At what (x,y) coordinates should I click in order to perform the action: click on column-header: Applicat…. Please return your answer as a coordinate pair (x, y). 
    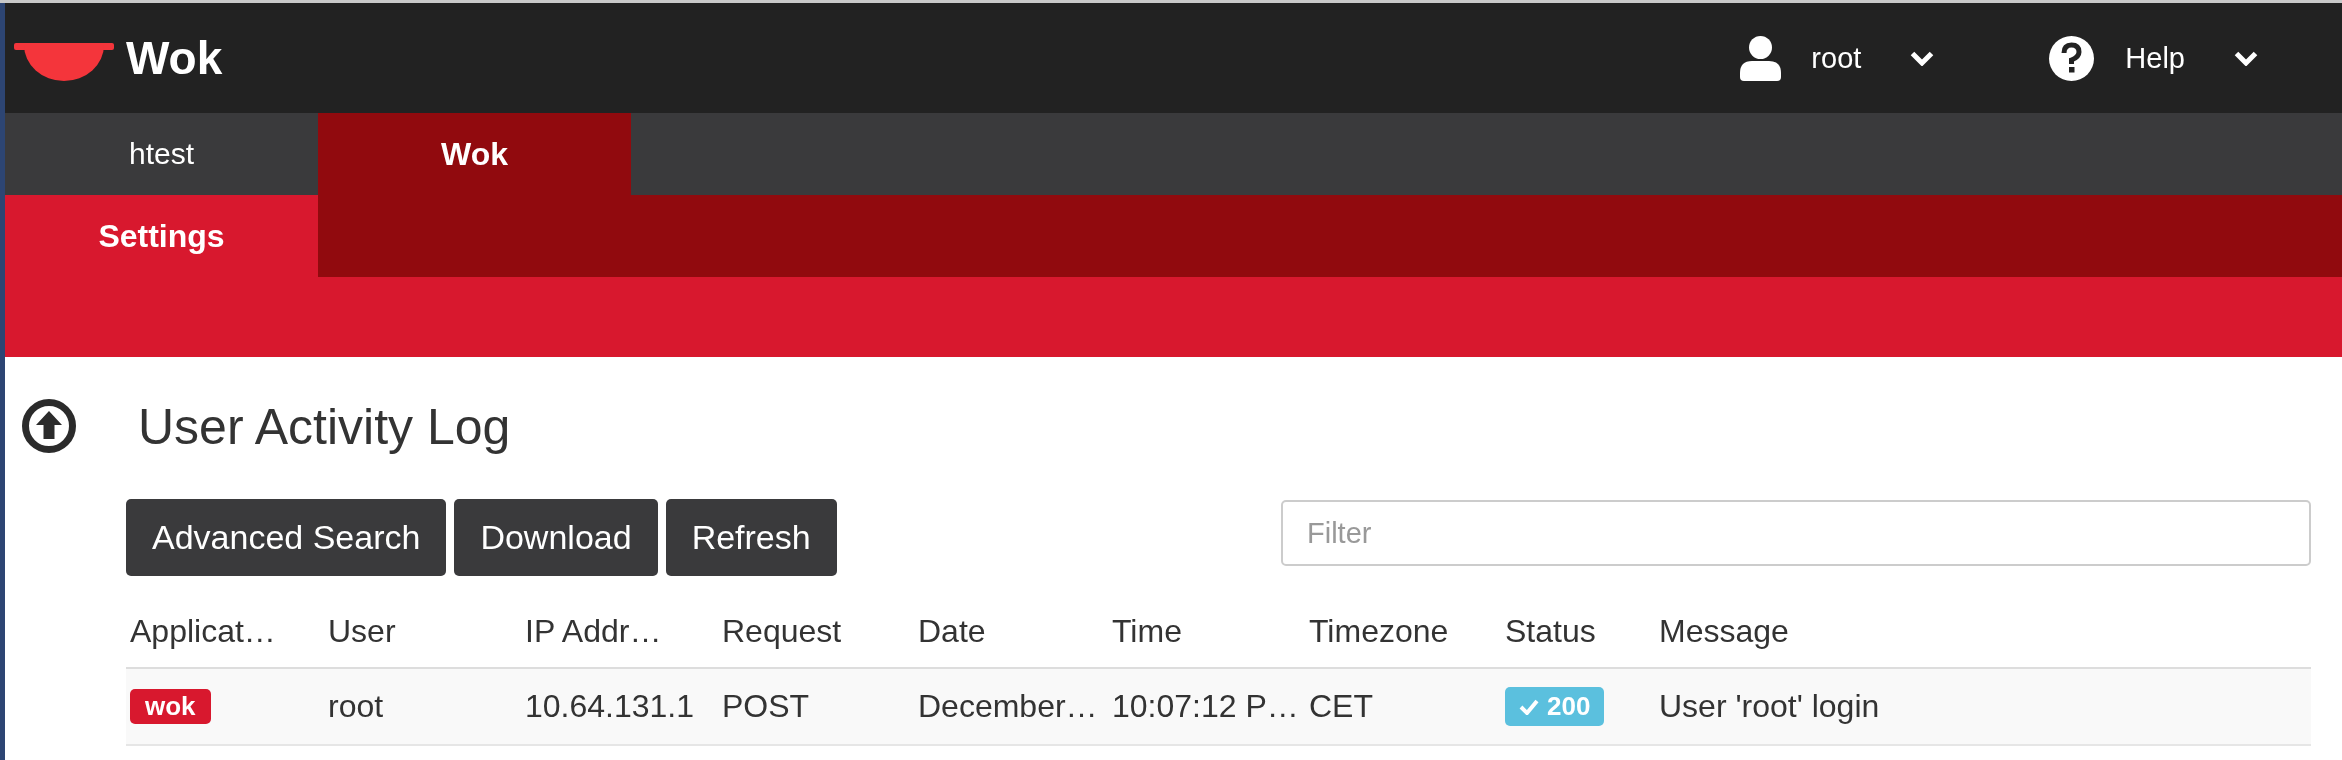
    Looking at the image, I should click on (225, 631).